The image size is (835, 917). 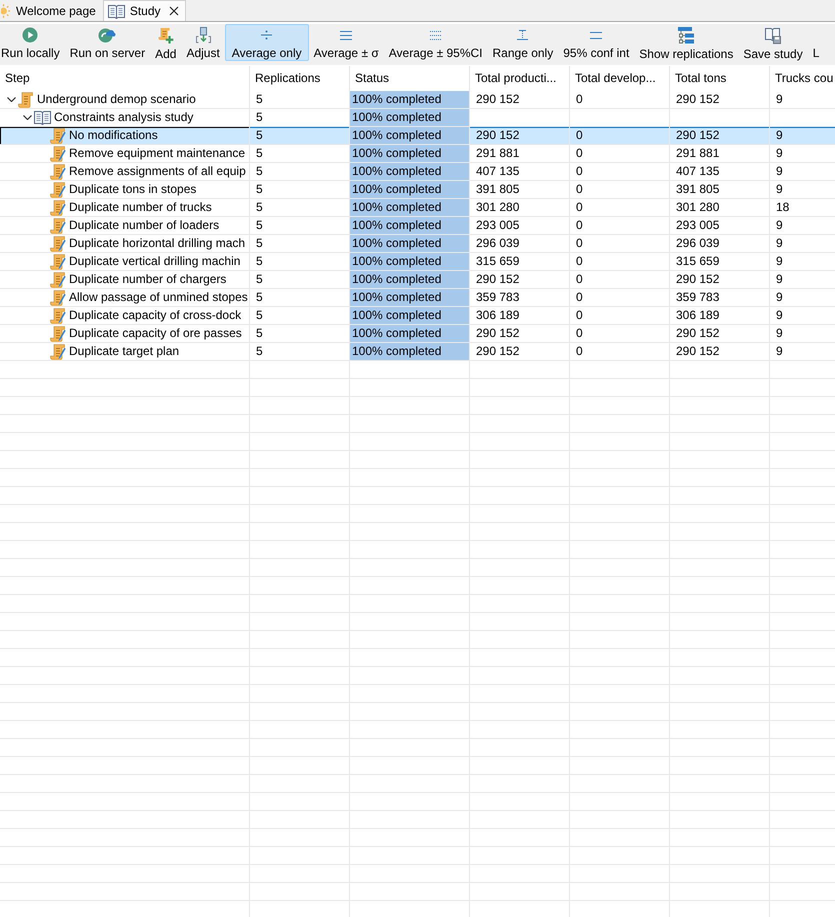 What do you see at coordinates (802, 78) in the screenshot?
I see `column-header: Trucks cou` at bounding box center [802, 78].